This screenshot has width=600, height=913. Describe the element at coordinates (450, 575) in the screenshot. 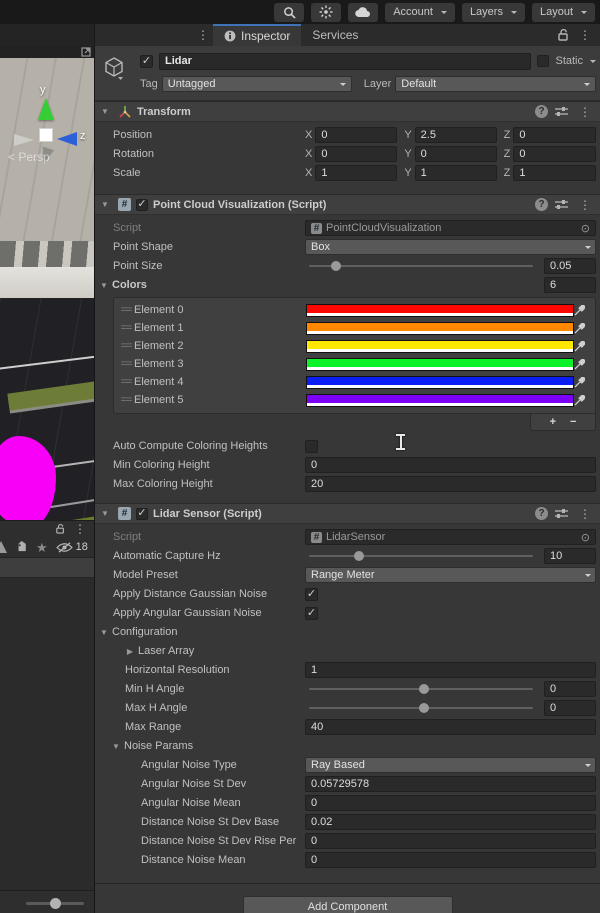

I see `model-preset-dropdown: Range Meter` at that location.